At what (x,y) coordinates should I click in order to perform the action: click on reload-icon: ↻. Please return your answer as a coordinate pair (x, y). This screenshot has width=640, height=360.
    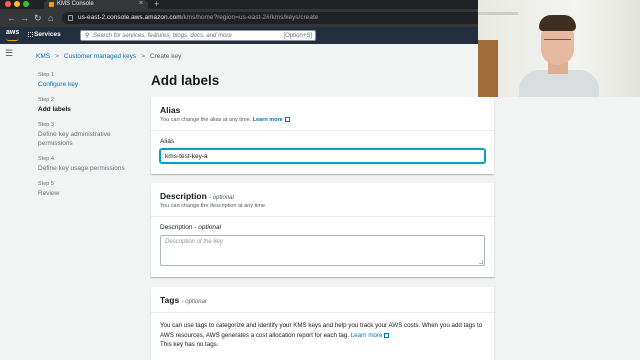
    Looking at the image, I should click on (38, 18).